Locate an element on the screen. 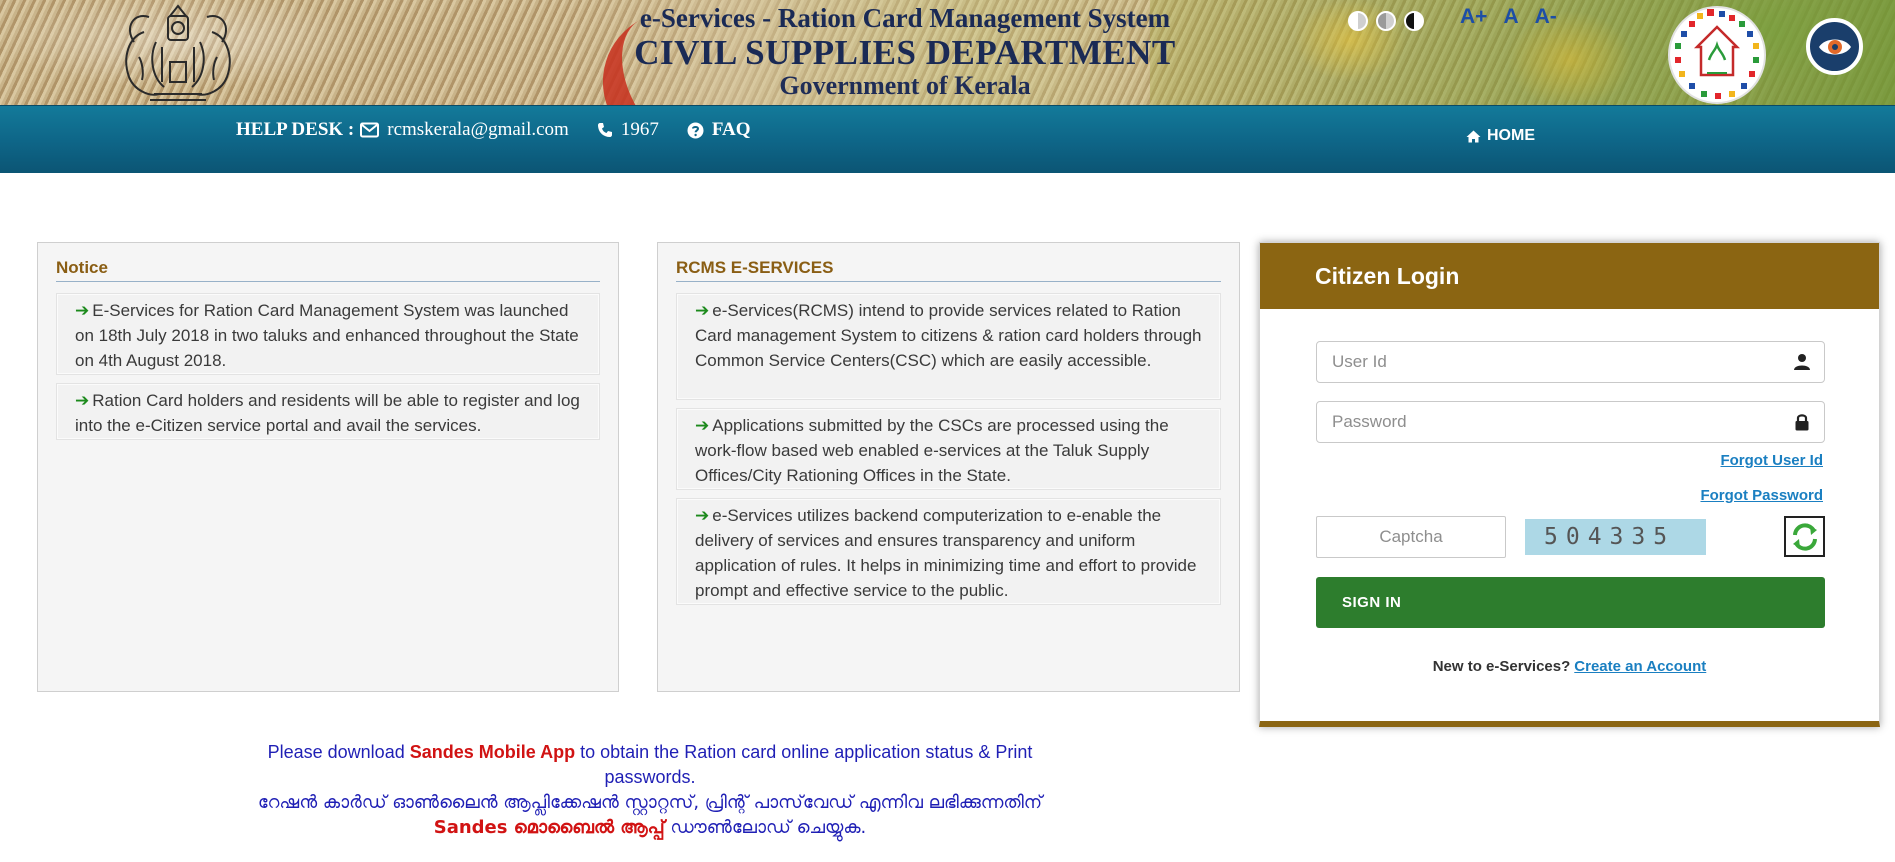 Image resolution: width=1895 pixels, height=862 pixels. helpdesk-email: rcmskerala@gmail.com is located at coordinates (464, 130).